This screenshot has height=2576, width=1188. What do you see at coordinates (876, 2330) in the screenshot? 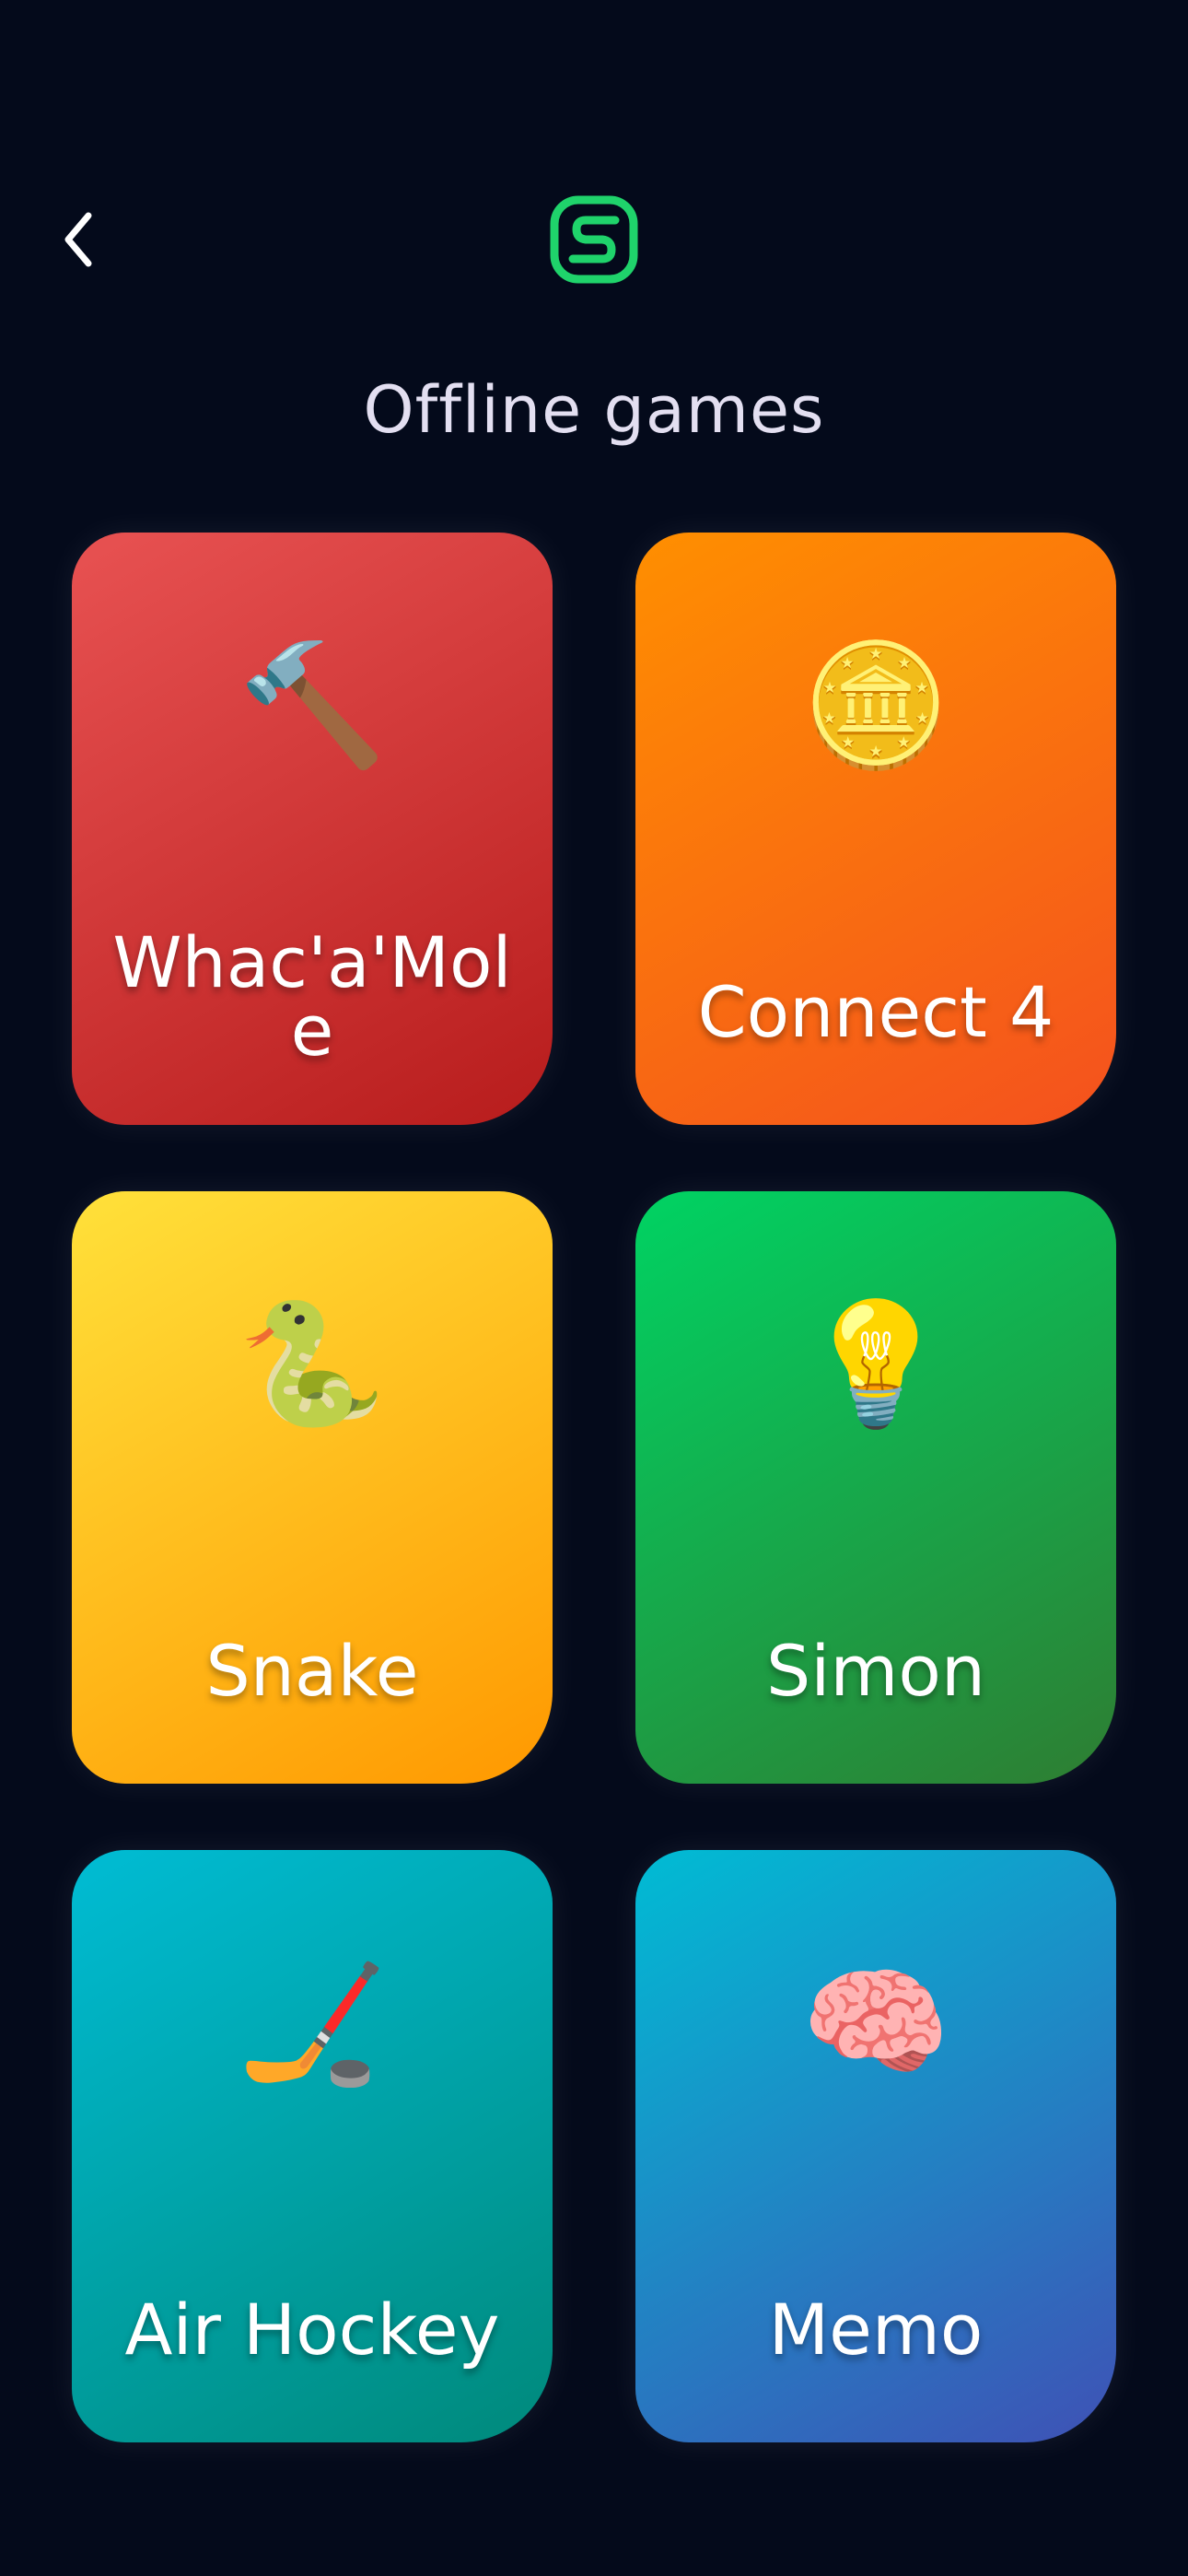
I see `game-tile-label: Memo` at bounding box center [876, 2330].